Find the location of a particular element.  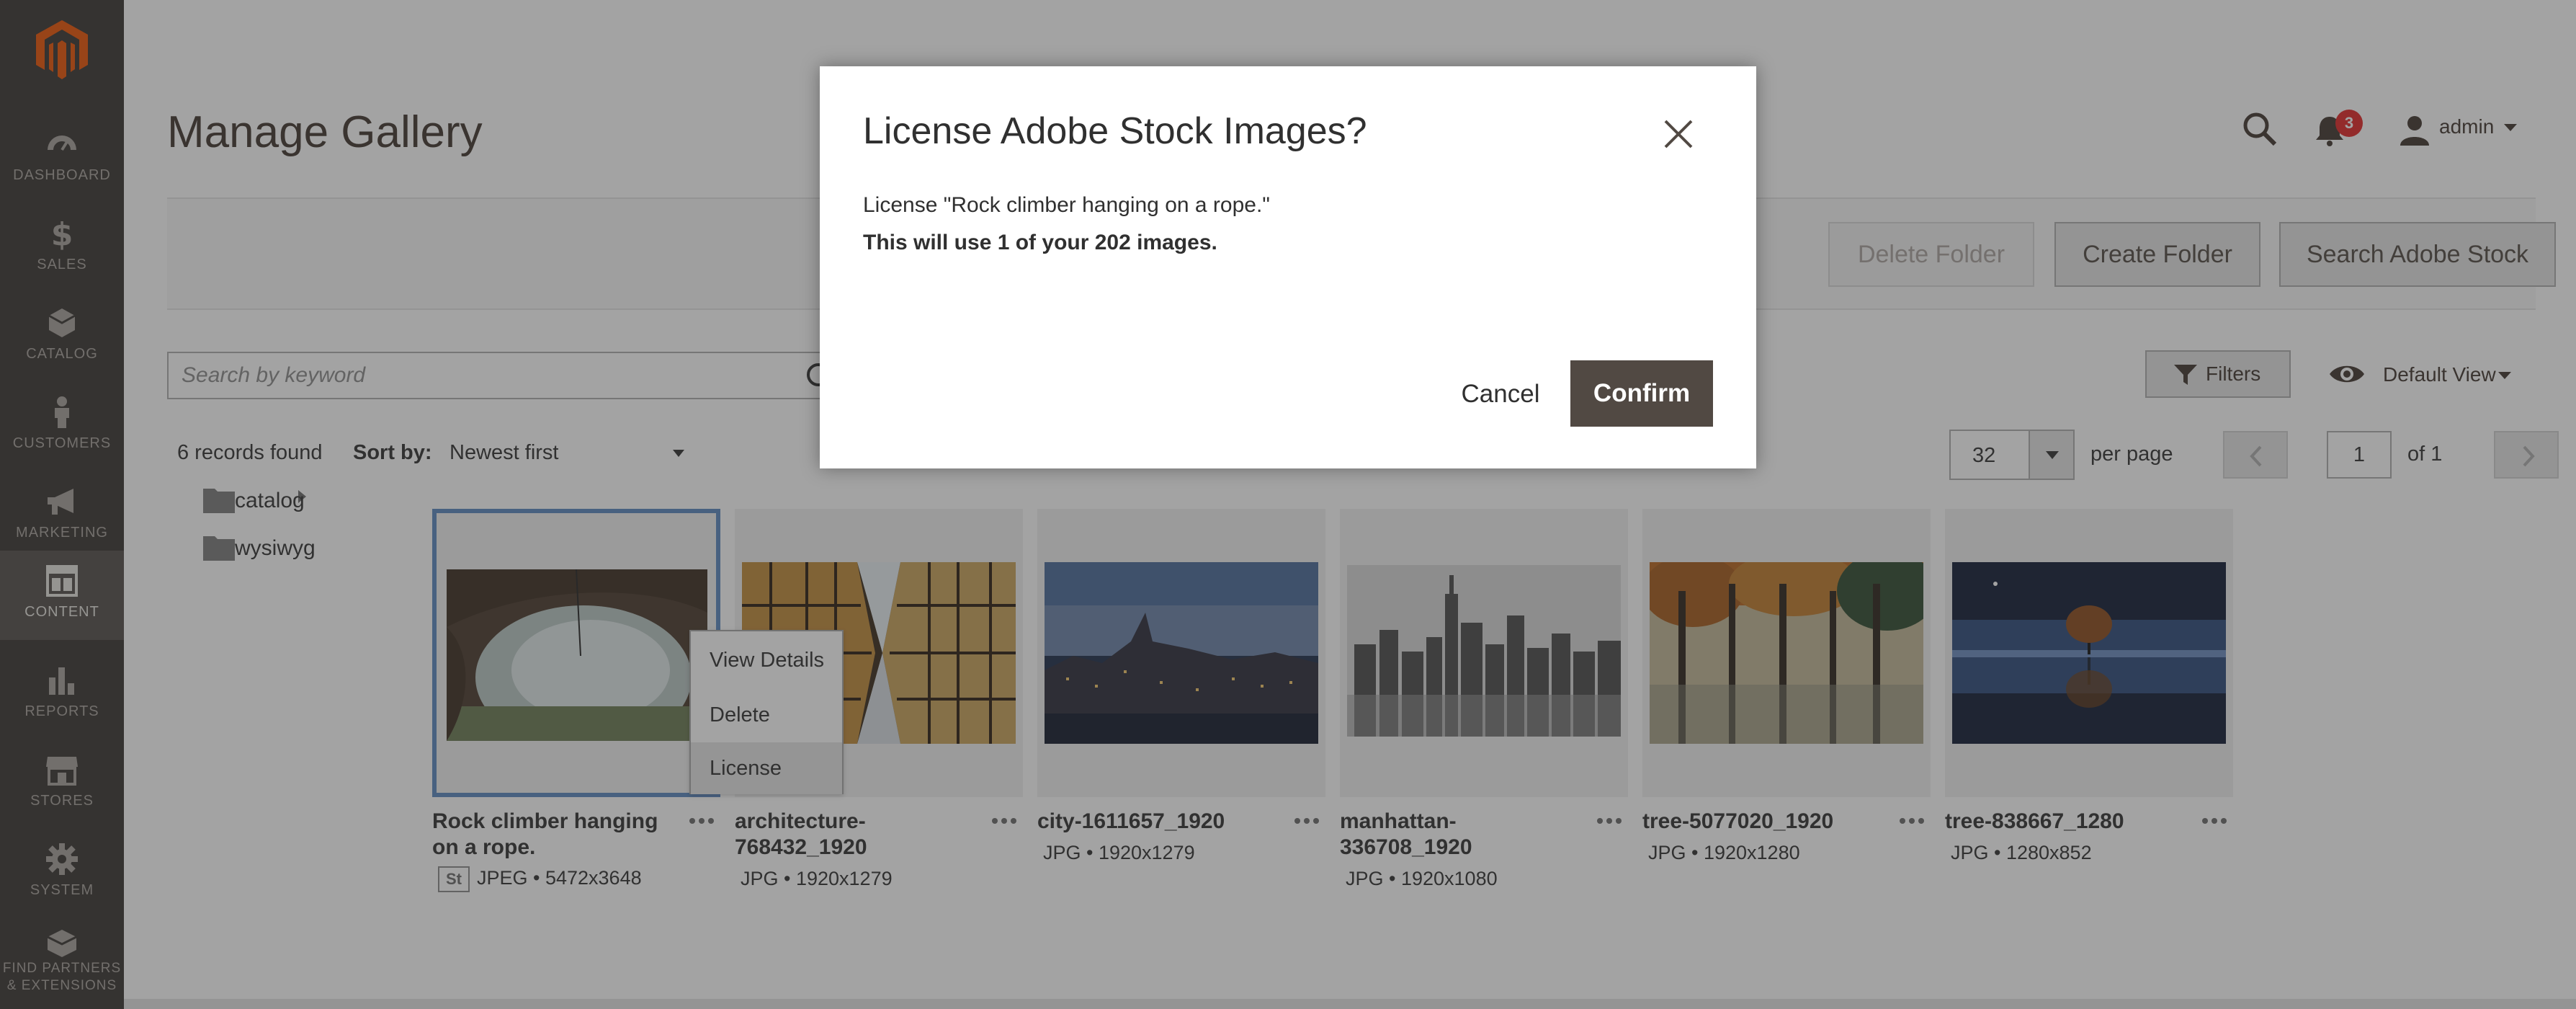

confirm-button: Confirm is located at coordinates (1641, 394).